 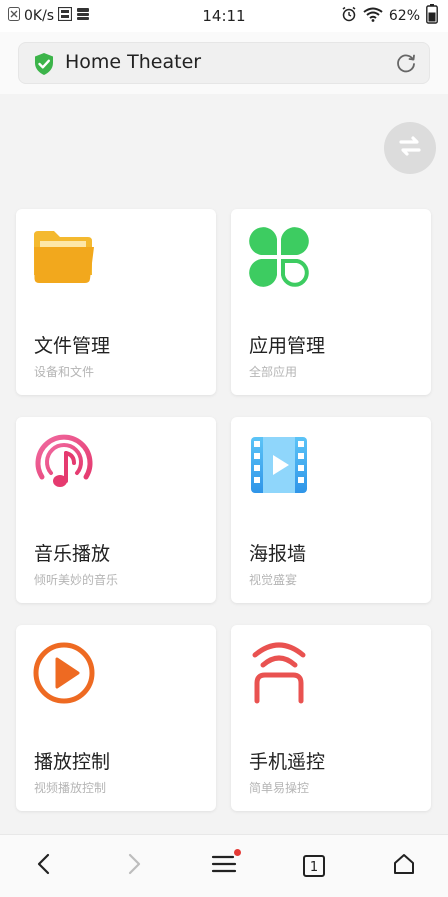 I want to click on card-title: 应用管理, so click(x=287, y=346).